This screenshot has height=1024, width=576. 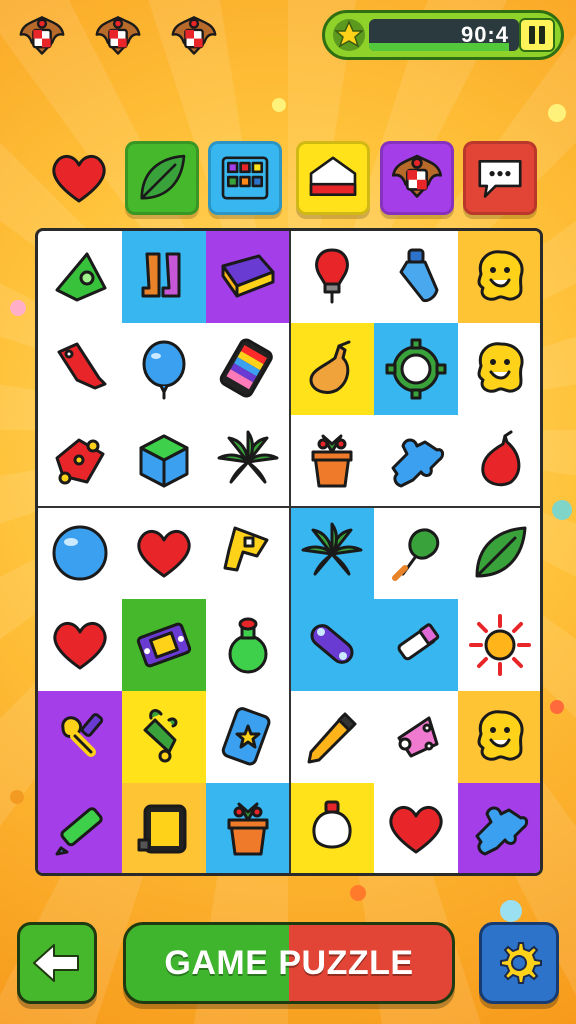 I want to click on book-icon, so click(x=248, y=276).